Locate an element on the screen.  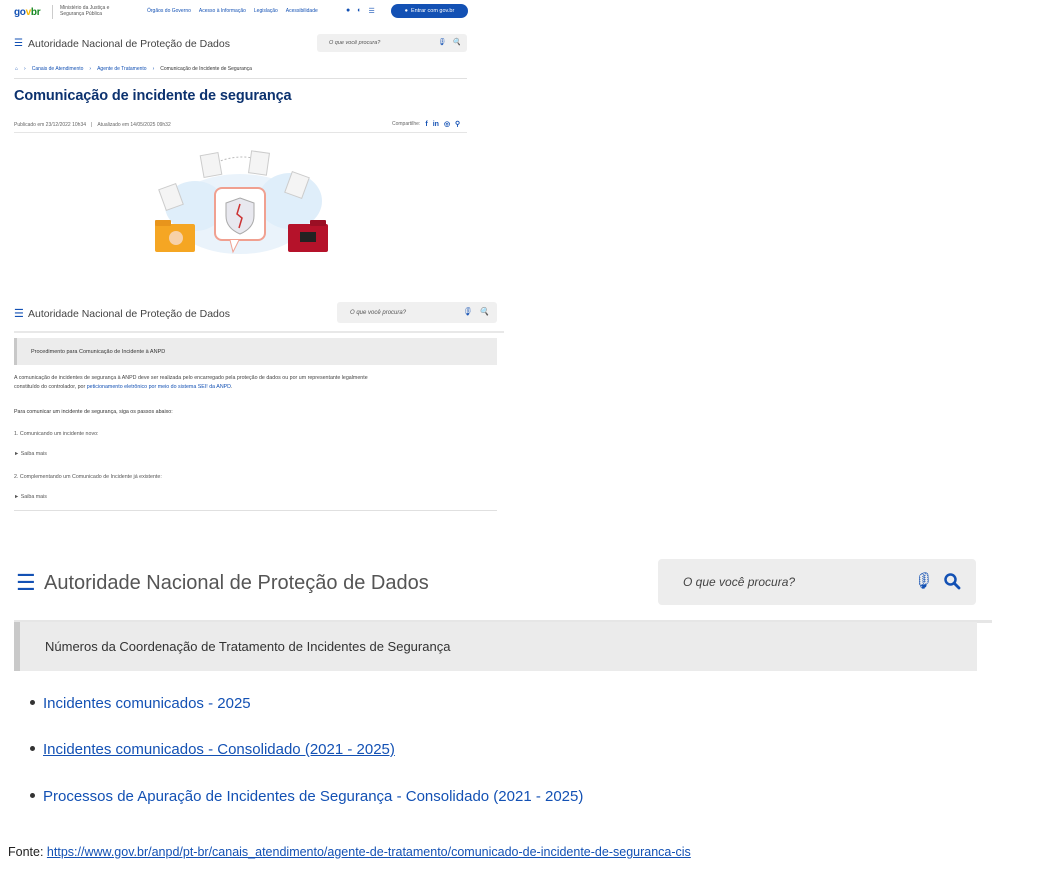
list-item: Incidentes comunicados - 2025 is located at coordinates (140, 703).